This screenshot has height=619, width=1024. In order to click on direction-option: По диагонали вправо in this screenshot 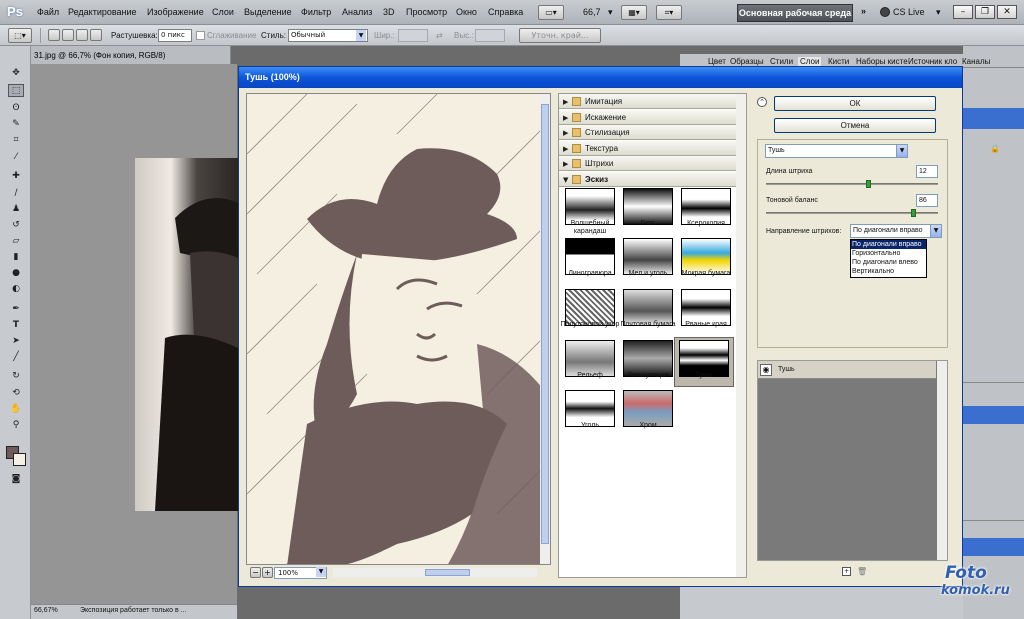, I will do `click(888, 244)`.